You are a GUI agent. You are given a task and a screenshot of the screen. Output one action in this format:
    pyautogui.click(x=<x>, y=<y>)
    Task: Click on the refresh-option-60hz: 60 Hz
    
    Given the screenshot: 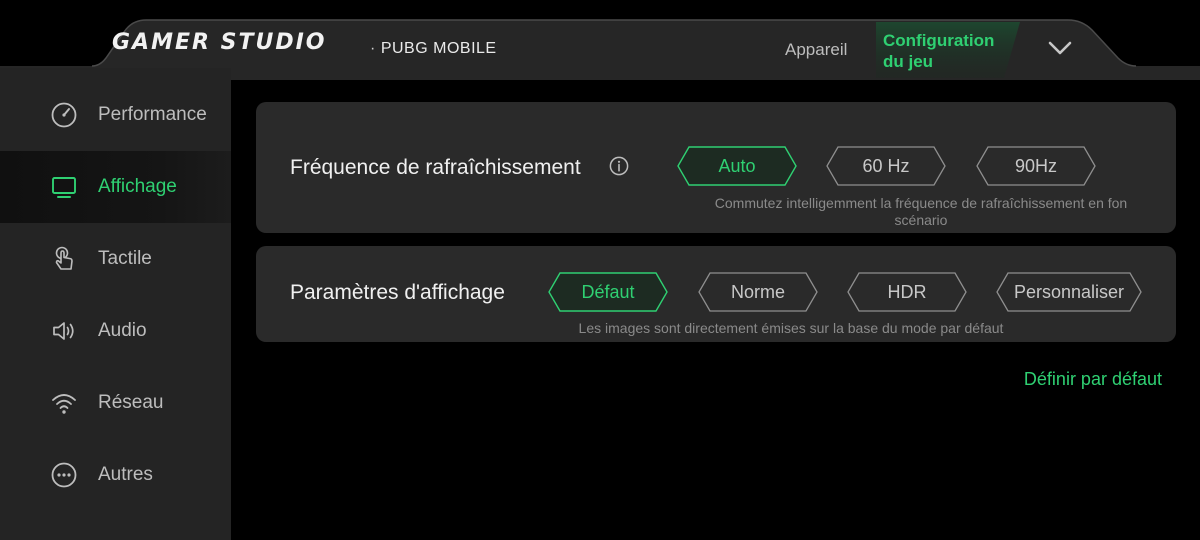 What is the action you would take?
    pyautogui.click(x=886, y=166)
    